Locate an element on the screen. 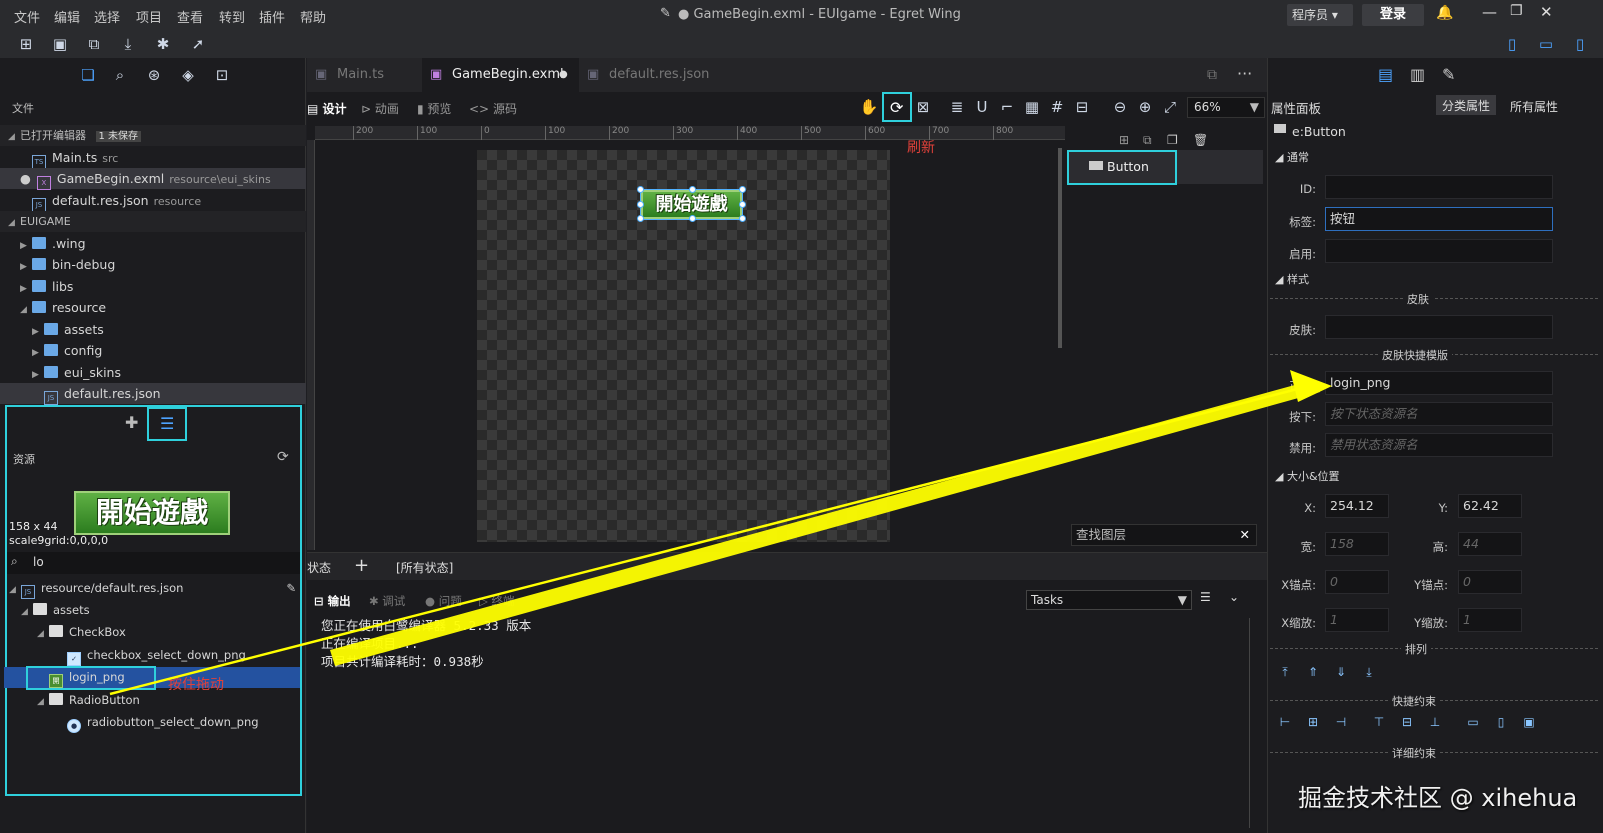  res-tree-radio-down: ● radiobutton_select_down_png is located at coordinates (153, 722).